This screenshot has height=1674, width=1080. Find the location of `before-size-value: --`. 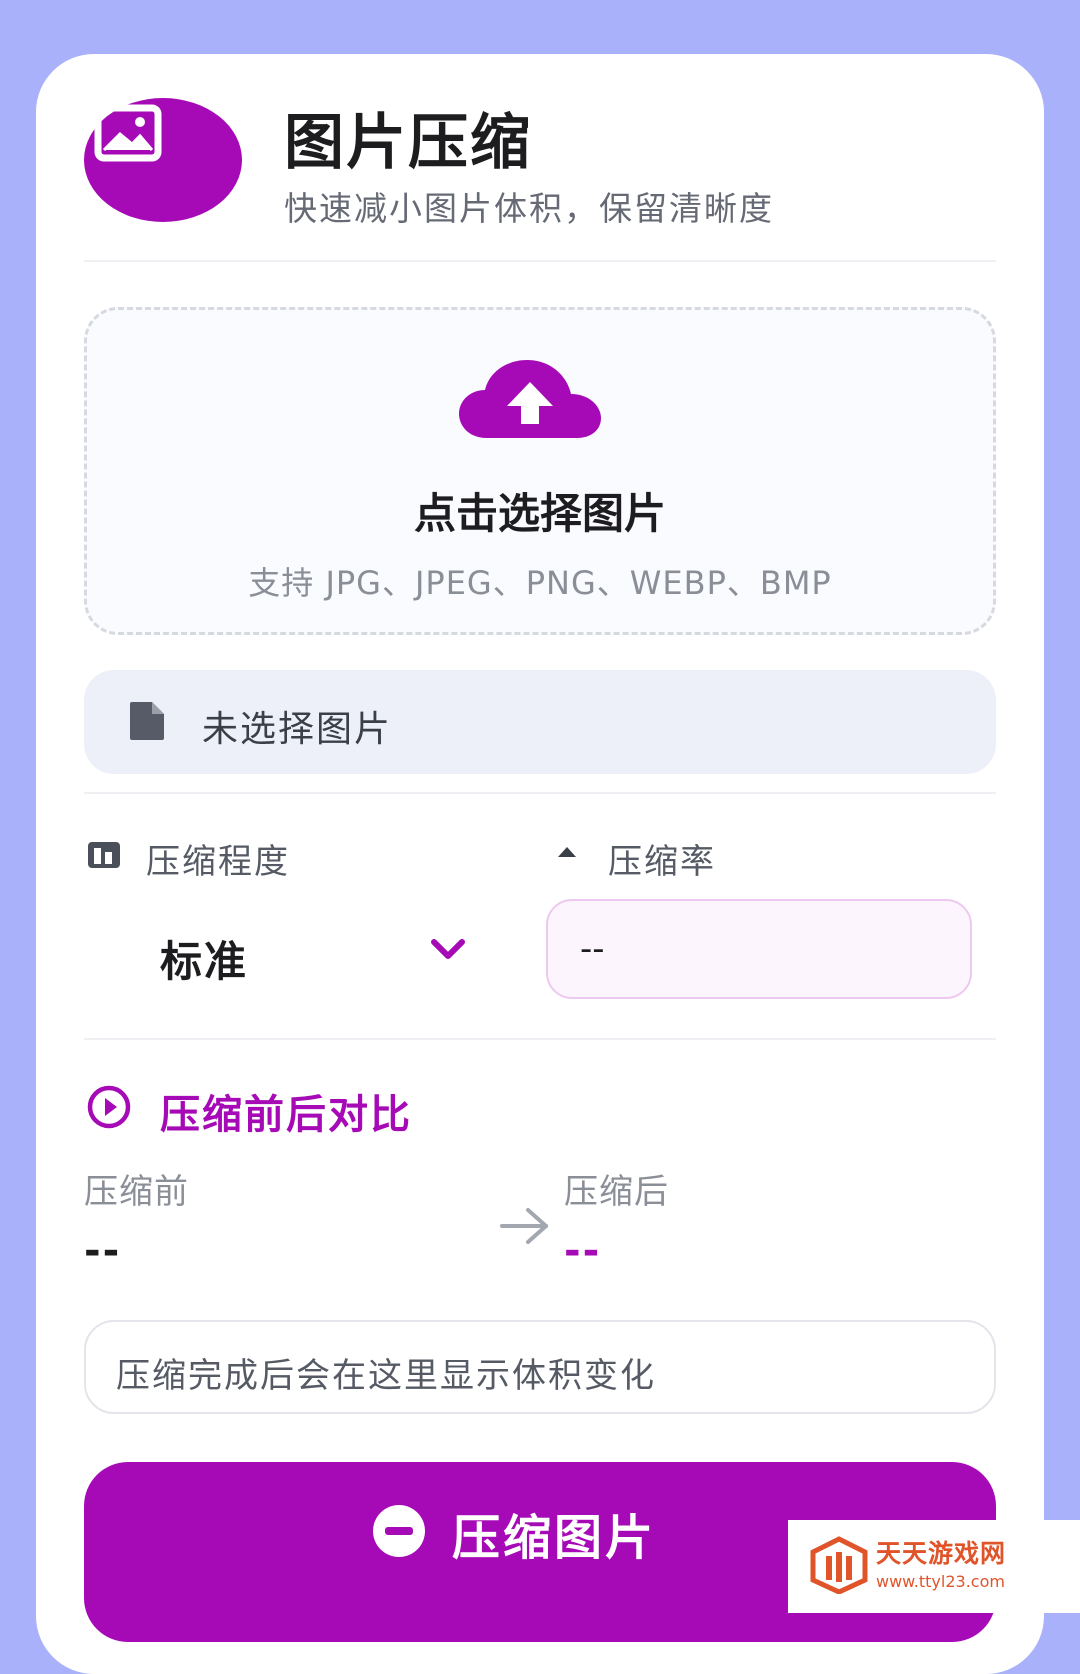

before-size-value: -- is located at coordinates (103, 1251).